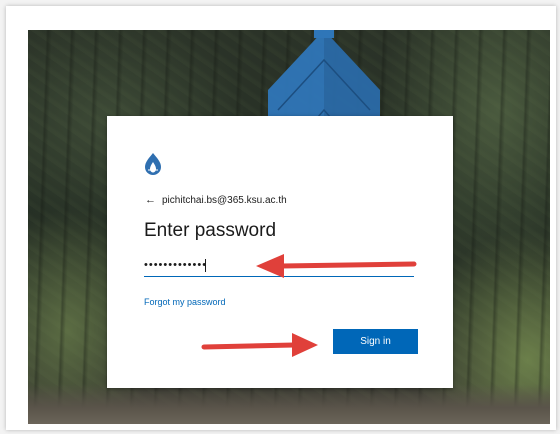  I want to click on arrow-to-sign-in-button, so click(259, 345).